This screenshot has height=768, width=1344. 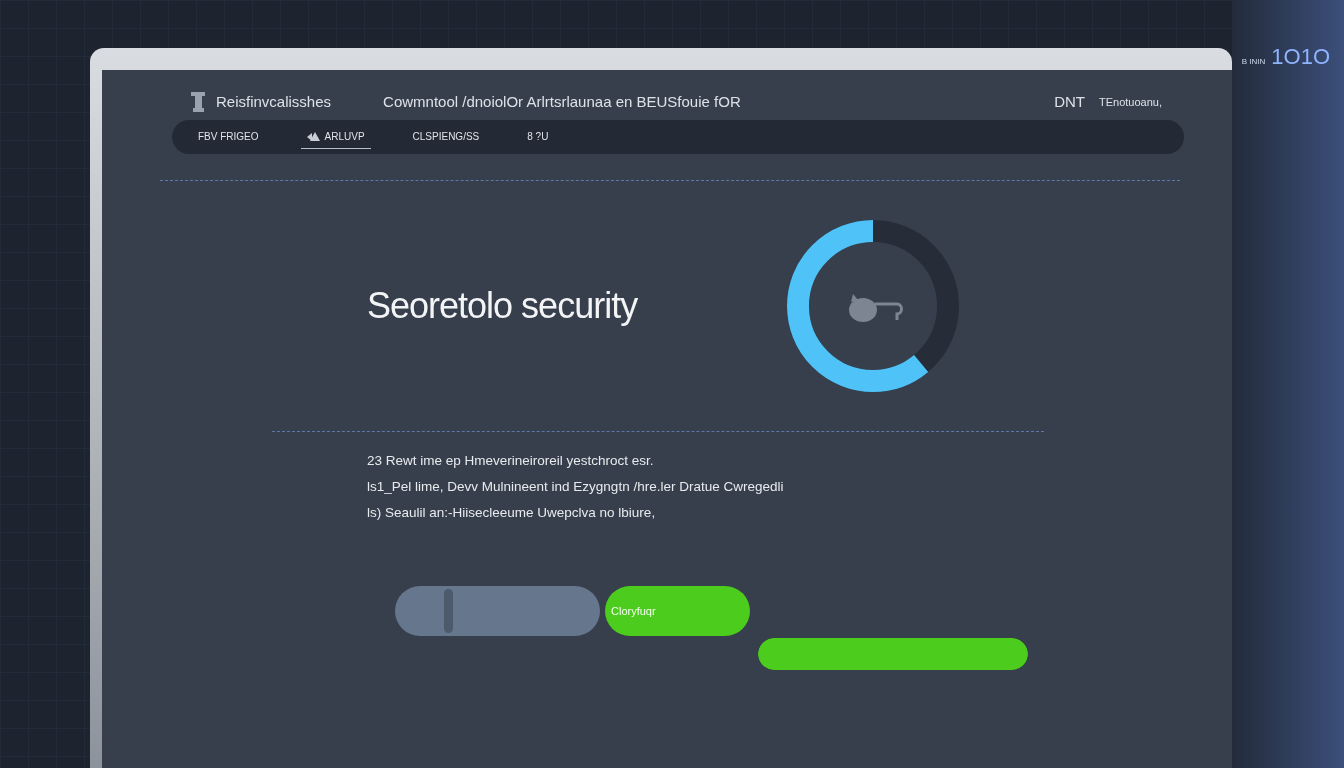 What do you see at coordinates (335, 137) in the screenshot?
I see `tab: ARLUVP` at bounding box center [335, 137].